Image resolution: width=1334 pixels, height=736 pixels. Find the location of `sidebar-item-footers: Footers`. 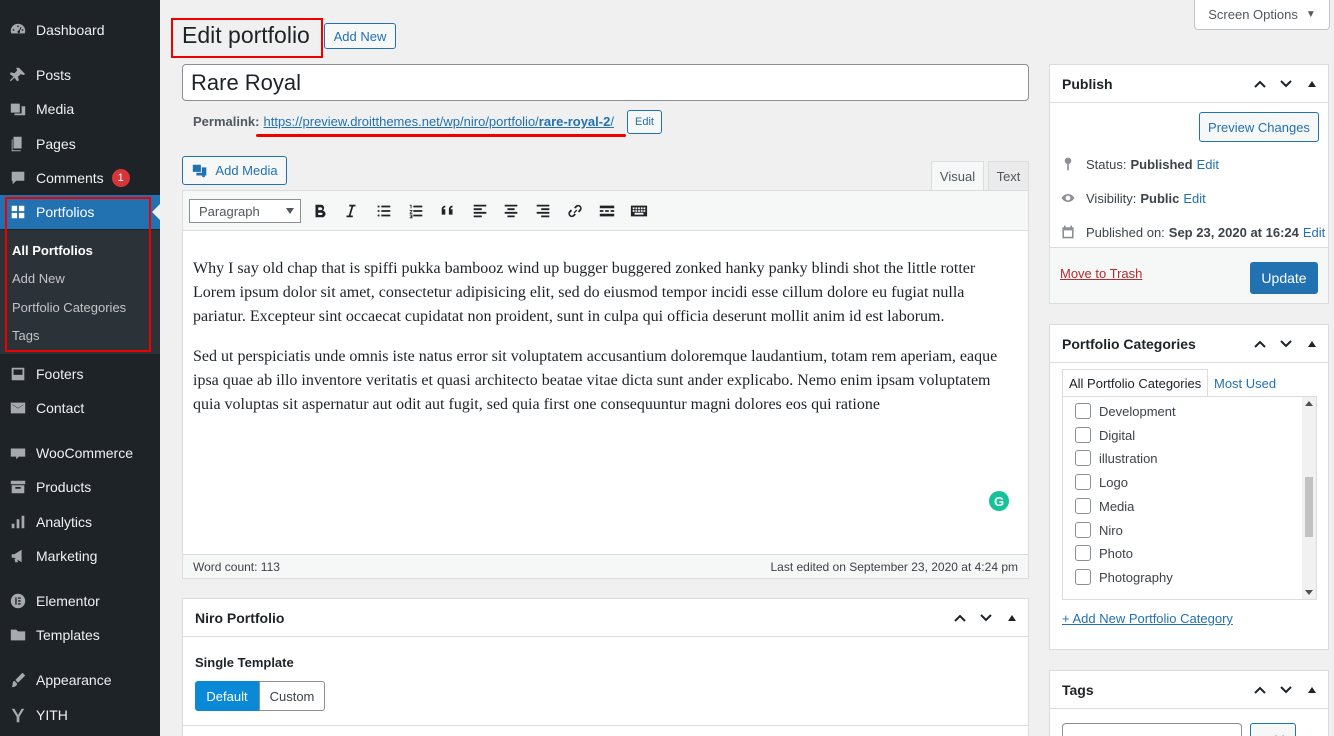

sidebar-item-footers: Footers is located at coordinates (80, 374).